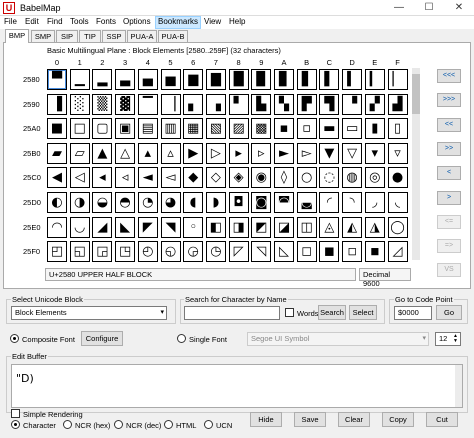  Describe the element at coordinates (429, 8) in the screenshot. I see `maximize-button: ☐` at that location.